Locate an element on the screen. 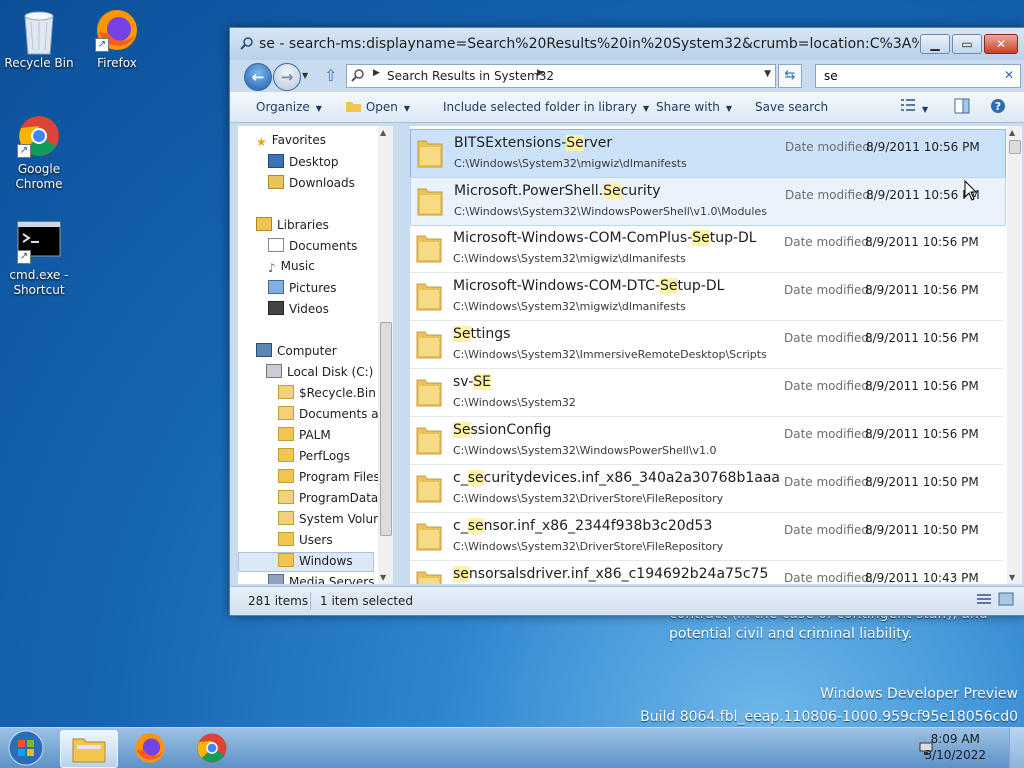  desktop-icon is located at coordinates (276, 161).